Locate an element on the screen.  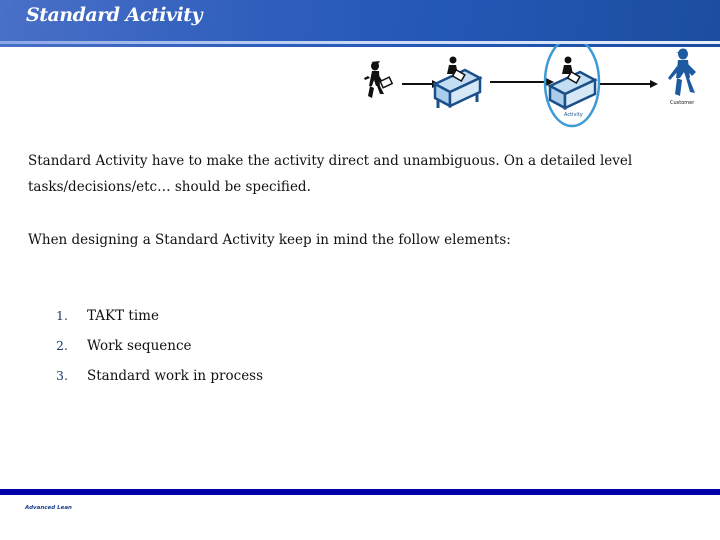
list-item: 1. TAKT time is located at coordinates (159, 318).